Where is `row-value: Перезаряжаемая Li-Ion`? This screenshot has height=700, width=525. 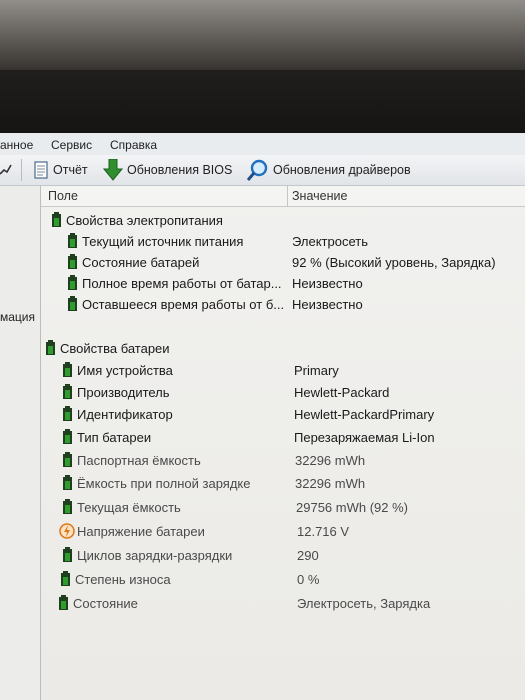 row-value: Перезаряжаемая Li-Ion is located at coordinates (364, 437).